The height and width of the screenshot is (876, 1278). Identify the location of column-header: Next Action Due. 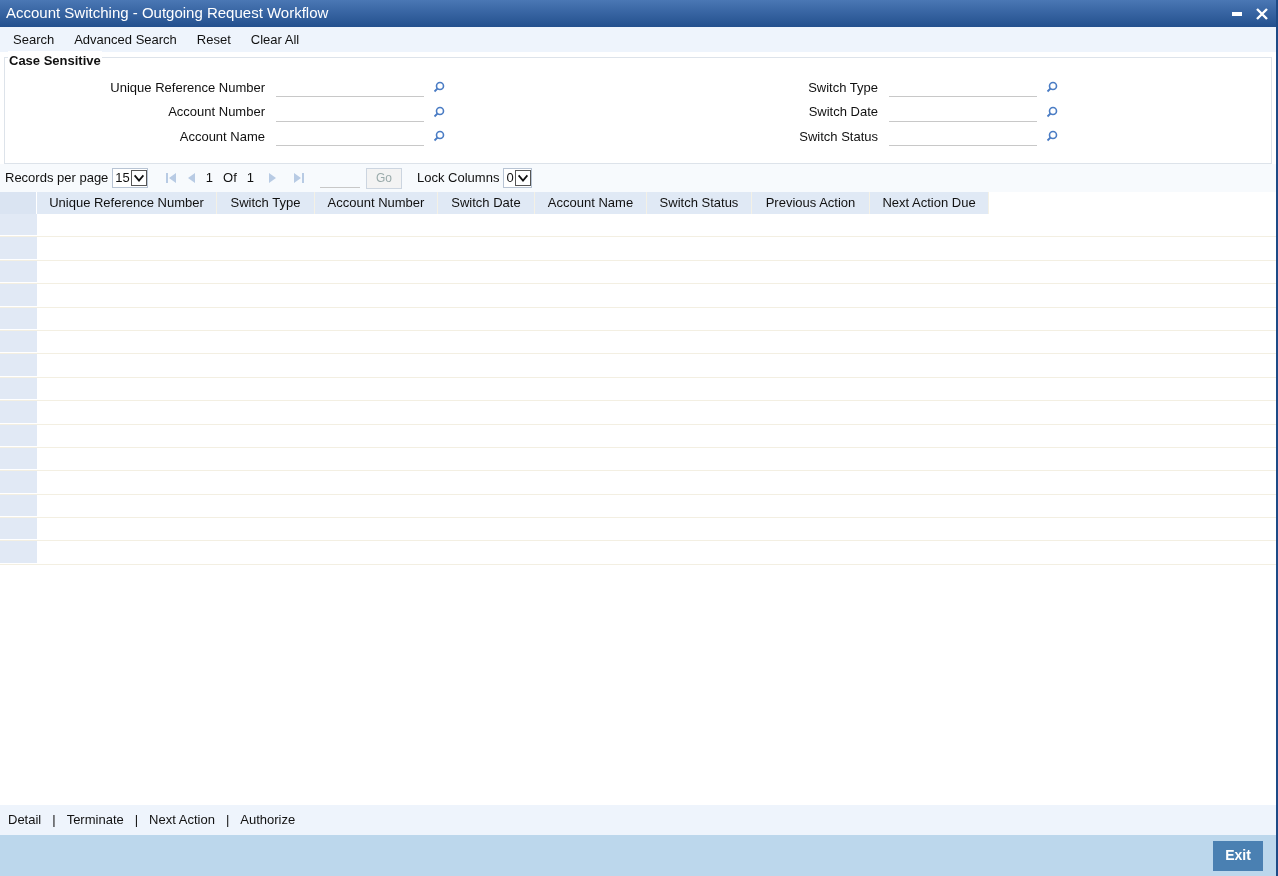
(929, 203).